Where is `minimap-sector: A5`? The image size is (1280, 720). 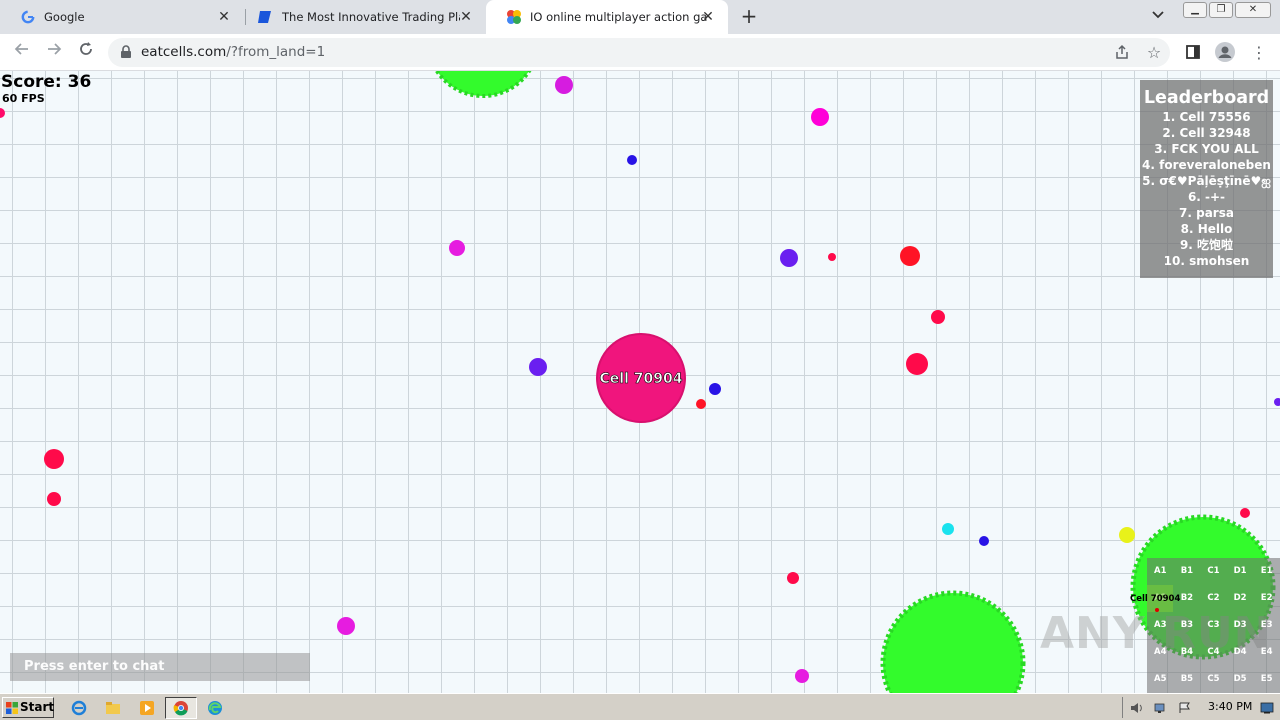 minimap-sector: A5 is located at coordinates (1160, 679).